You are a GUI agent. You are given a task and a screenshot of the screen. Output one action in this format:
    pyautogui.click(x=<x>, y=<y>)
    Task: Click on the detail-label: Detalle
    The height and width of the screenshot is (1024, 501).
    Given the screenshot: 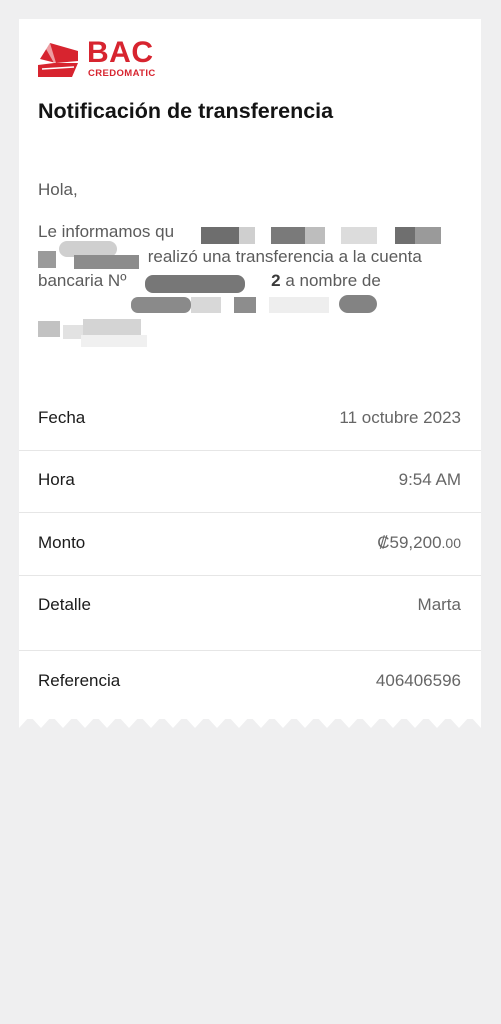 What is the action you would take?
    pyautogui.click(x=64, y=604)
    